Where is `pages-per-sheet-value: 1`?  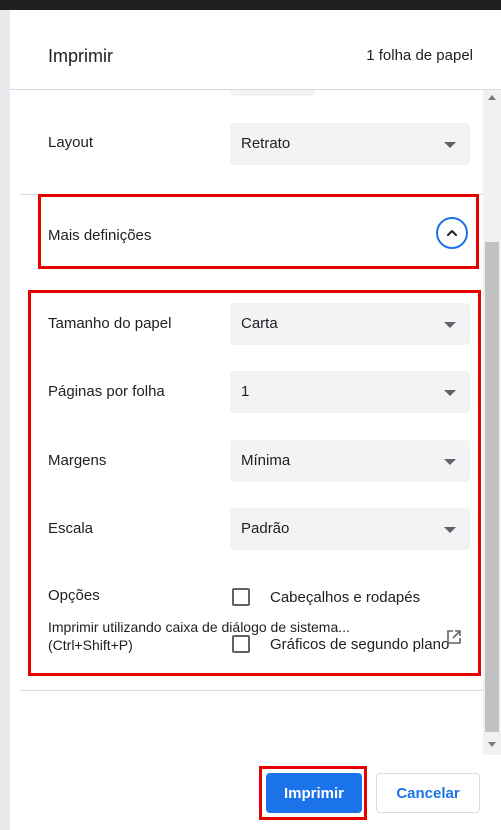 pages-per-sheet-value: 1 is located at coordinates (245, 391).